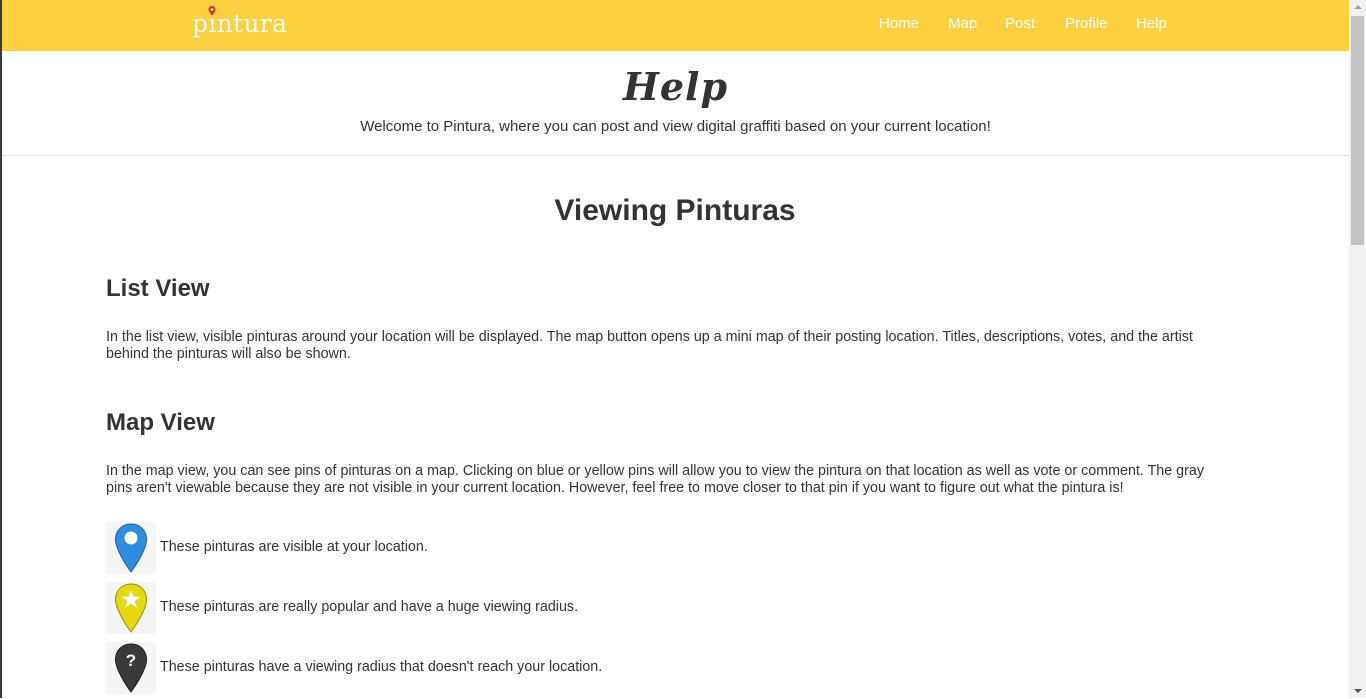 This screenshot has height=699, width=1366. What do you see at coordinates (1151, 23) in the screenshot?
I see `nav-help: Help` at bounding box center [1151, 23].